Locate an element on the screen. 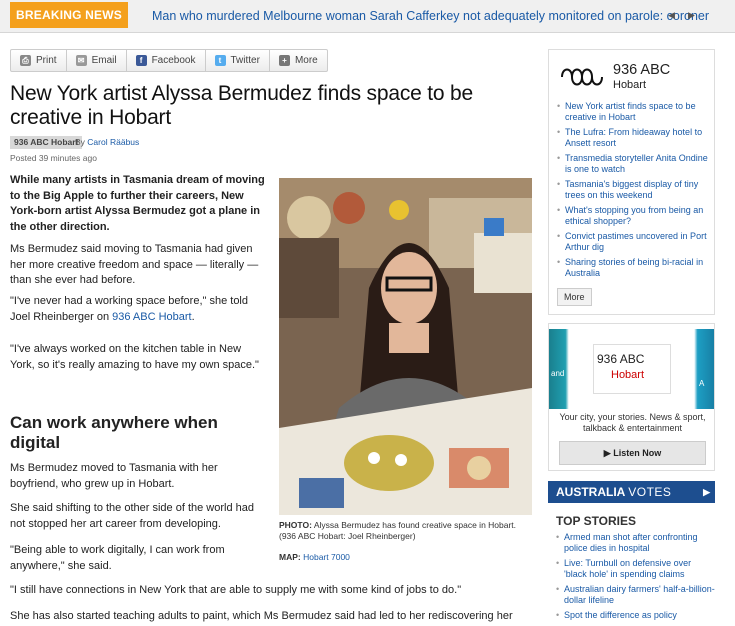 Image resolution: width=735 pixels, height=626 pixels. twitter-label: Twitter is located at coordinates (245, 60).